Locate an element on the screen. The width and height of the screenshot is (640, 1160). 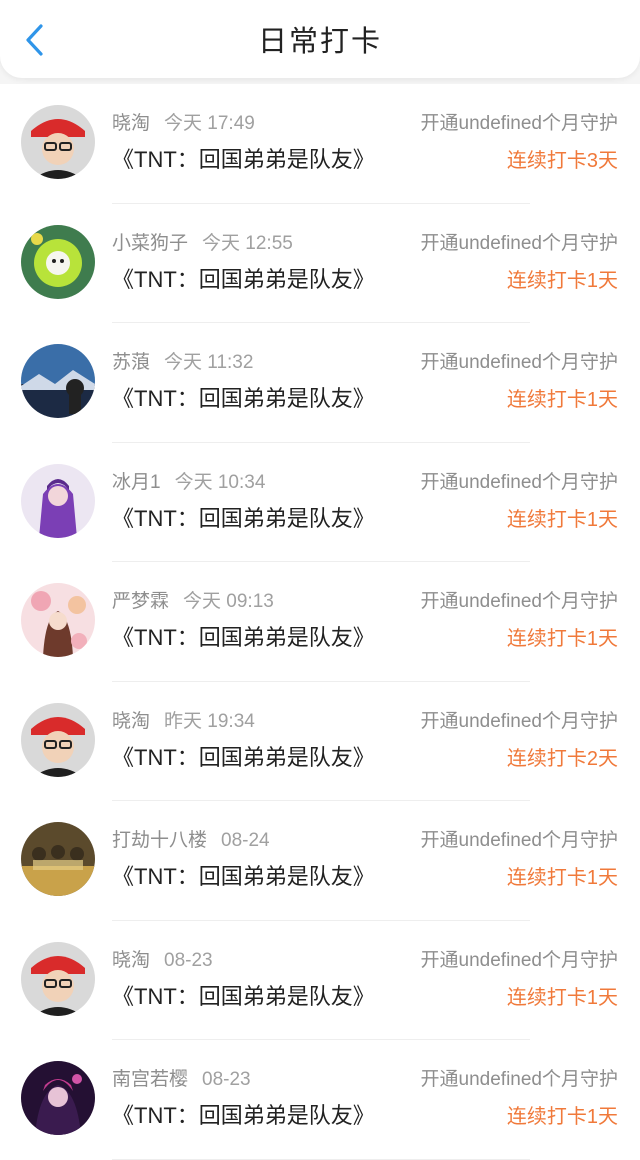
streak-badge: 连续打卡3天 is located at coordinates (562, 161).